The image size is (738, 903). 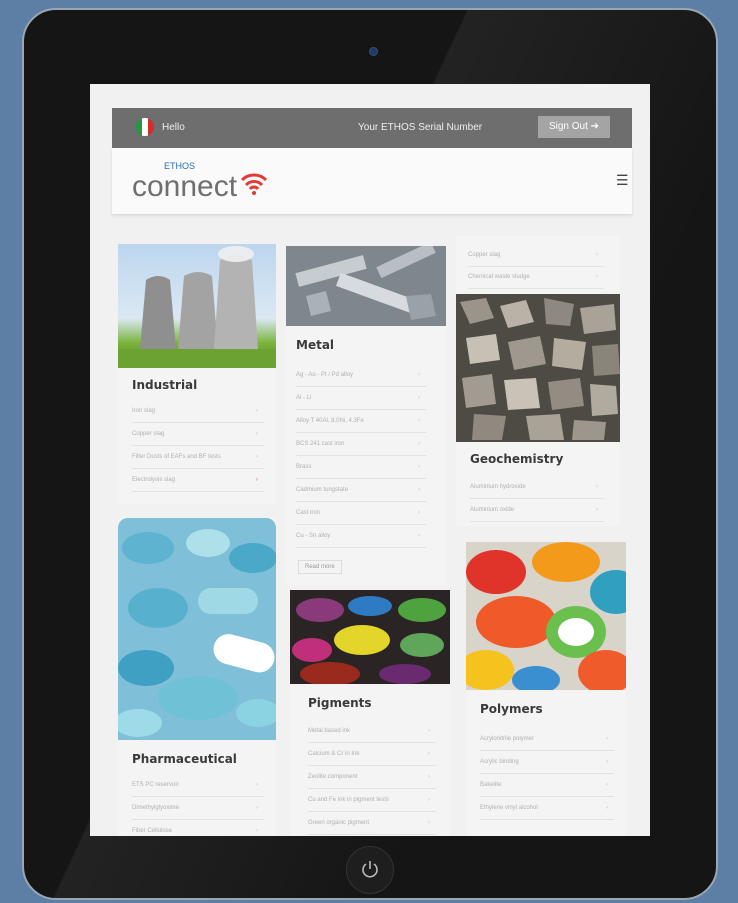 What do you see at coordinates (373, 51) in the screenshot?
I see `camera-icon` at bounding box center [373, 51].